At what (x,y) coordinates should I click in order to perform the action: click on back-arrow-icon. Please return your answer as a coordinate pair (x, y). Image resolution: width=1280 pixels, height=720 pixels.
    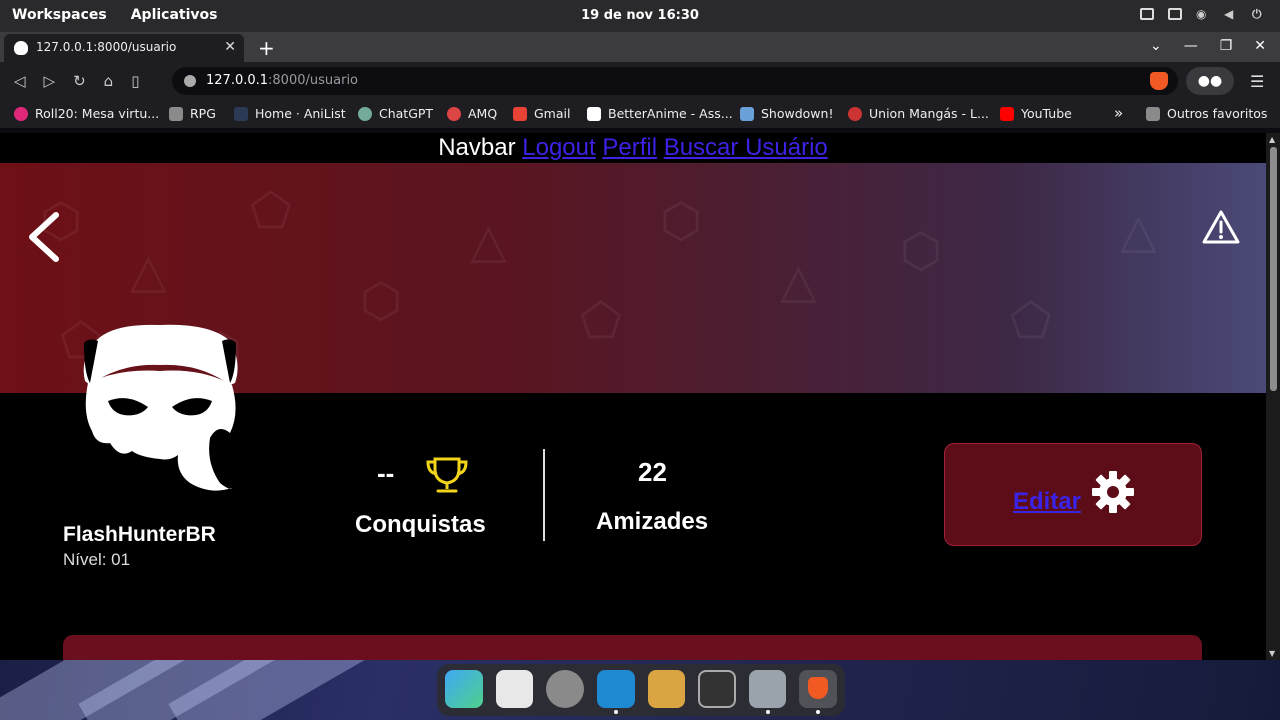
    Looking at the image, I should click on (44, 237).